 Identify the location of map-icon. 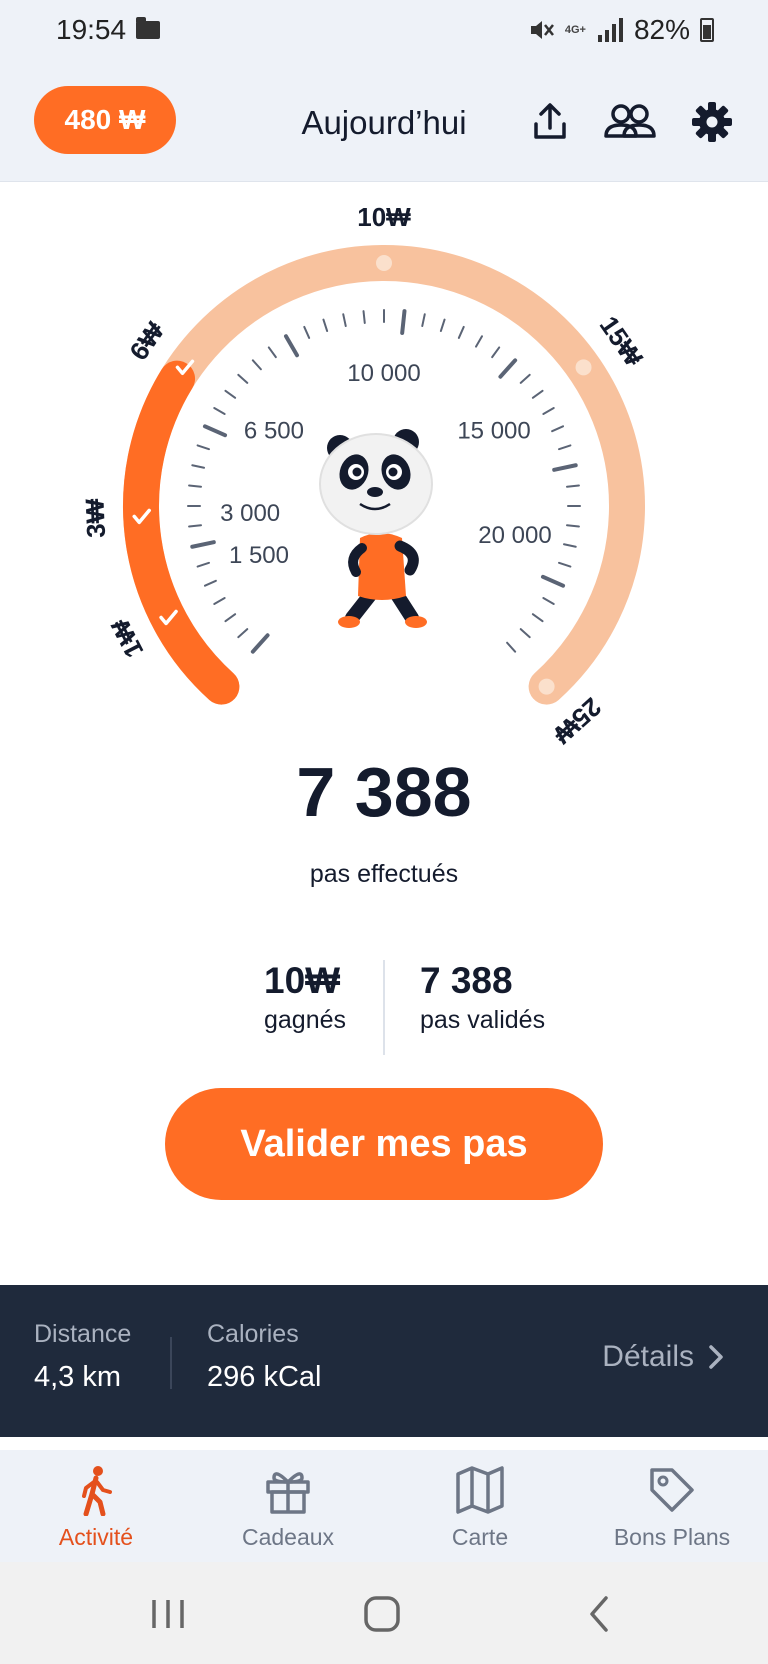
(480, 1490).